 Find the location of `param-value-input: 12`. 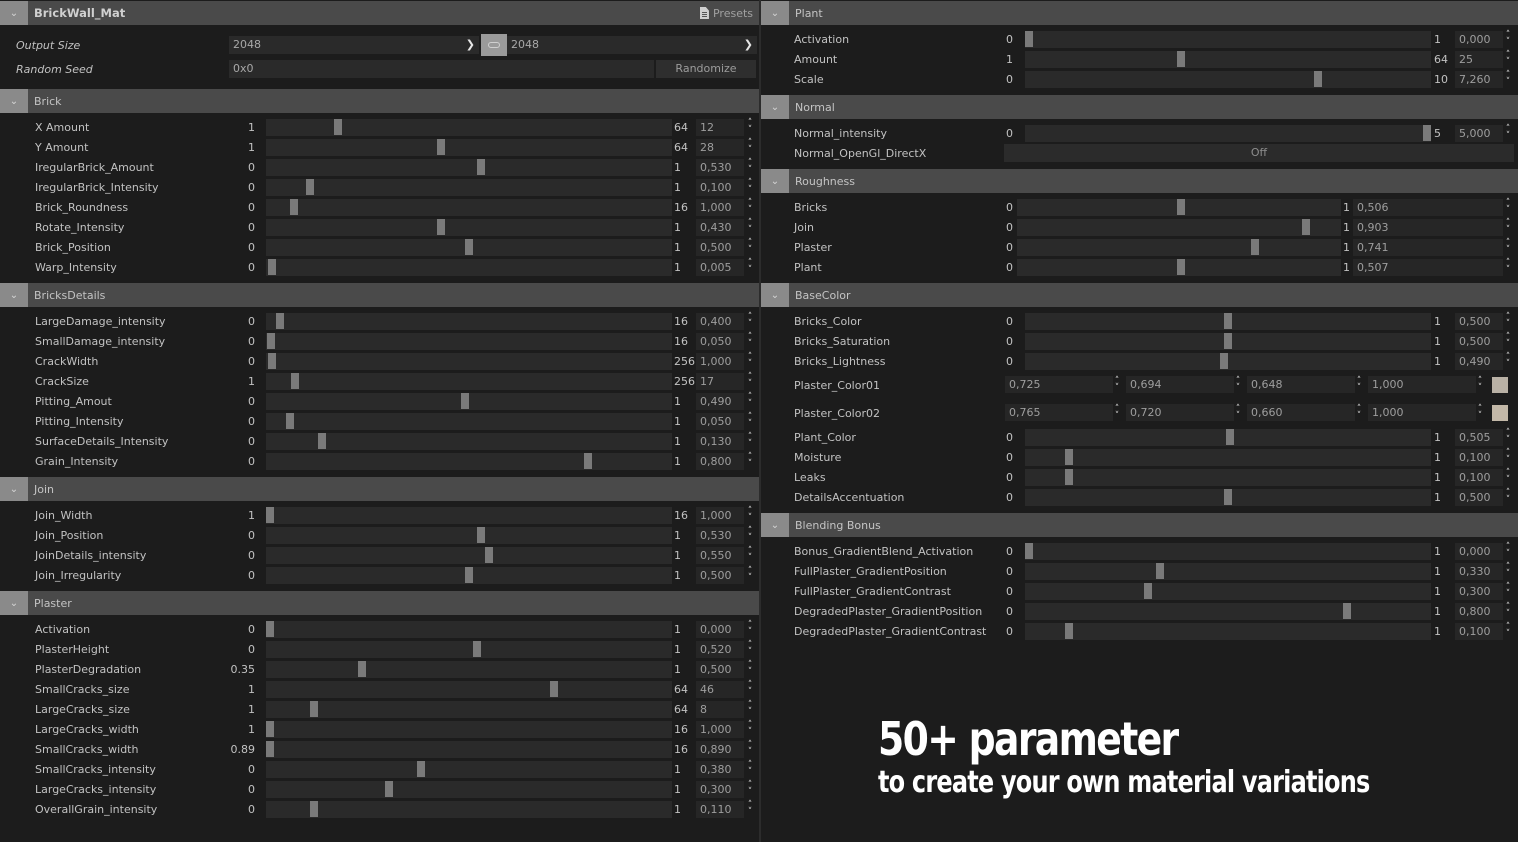

param-value-input: 12 is located at coordinates (720, 127).